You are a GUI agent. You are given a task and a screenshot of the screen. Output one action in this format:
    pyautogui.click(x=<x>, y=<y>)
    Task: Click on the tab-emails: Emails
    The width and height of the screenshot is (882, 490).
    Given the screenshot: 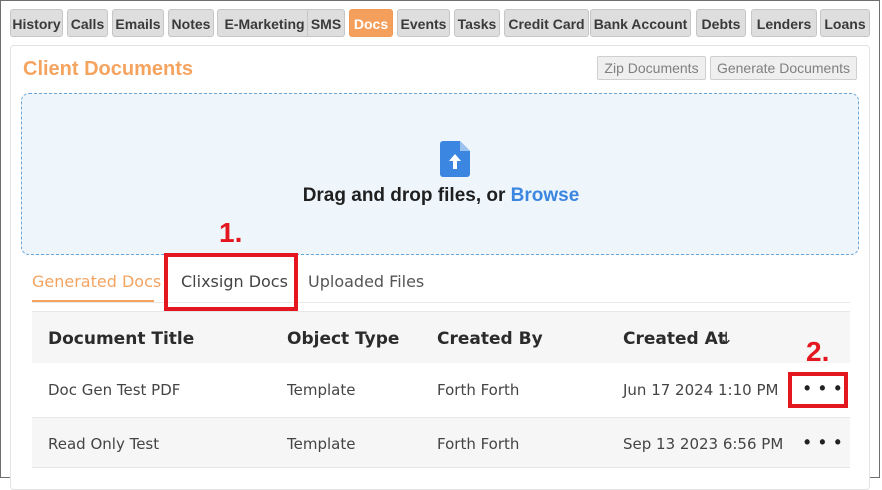 What is the action you would take?
    pyautogui.click(x=138, y=23)
    